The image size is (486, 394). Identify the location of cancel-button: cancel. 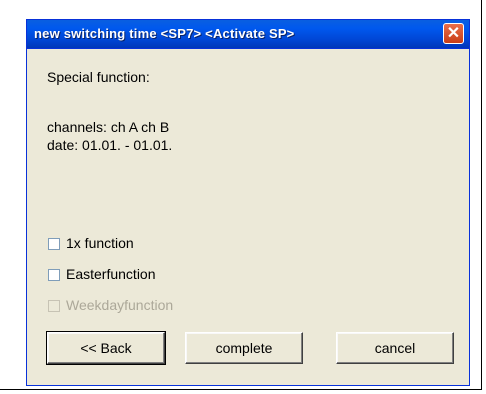
(395, 348).